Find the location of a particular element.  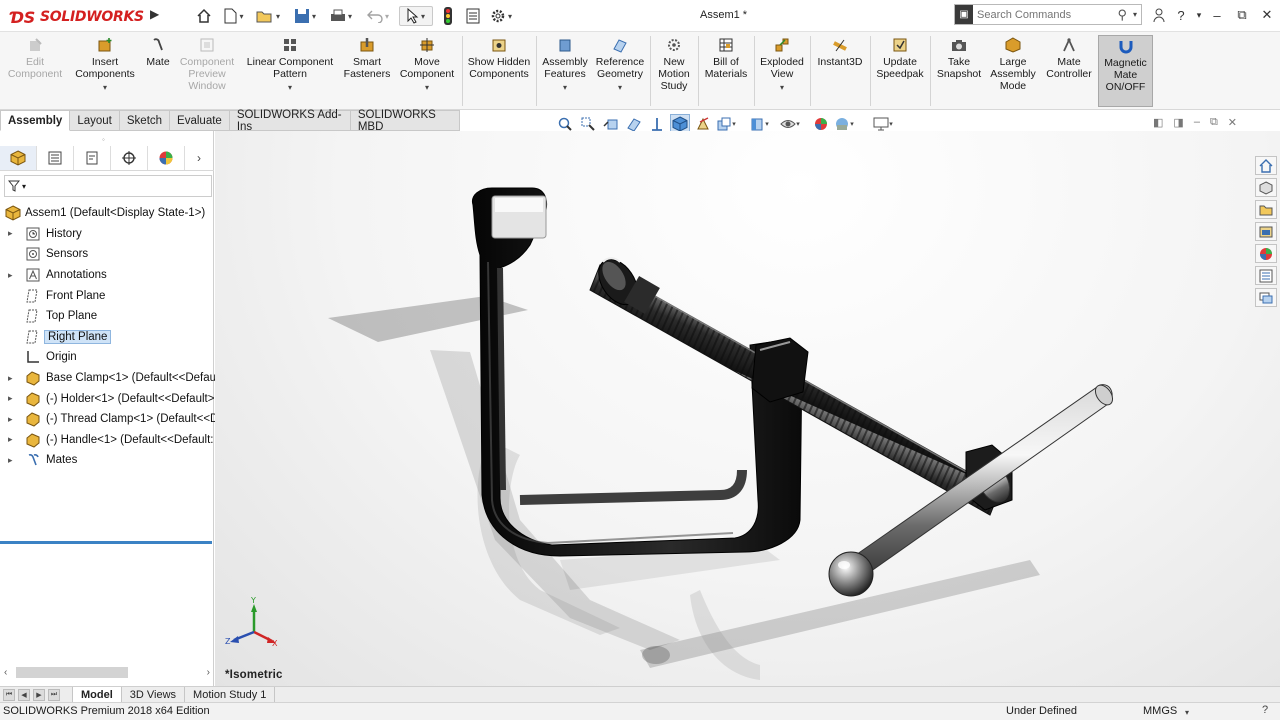

tree-item-handle: ▸ (-) Handle<1> (Default<<Default: is located at coordinates (107, 440).